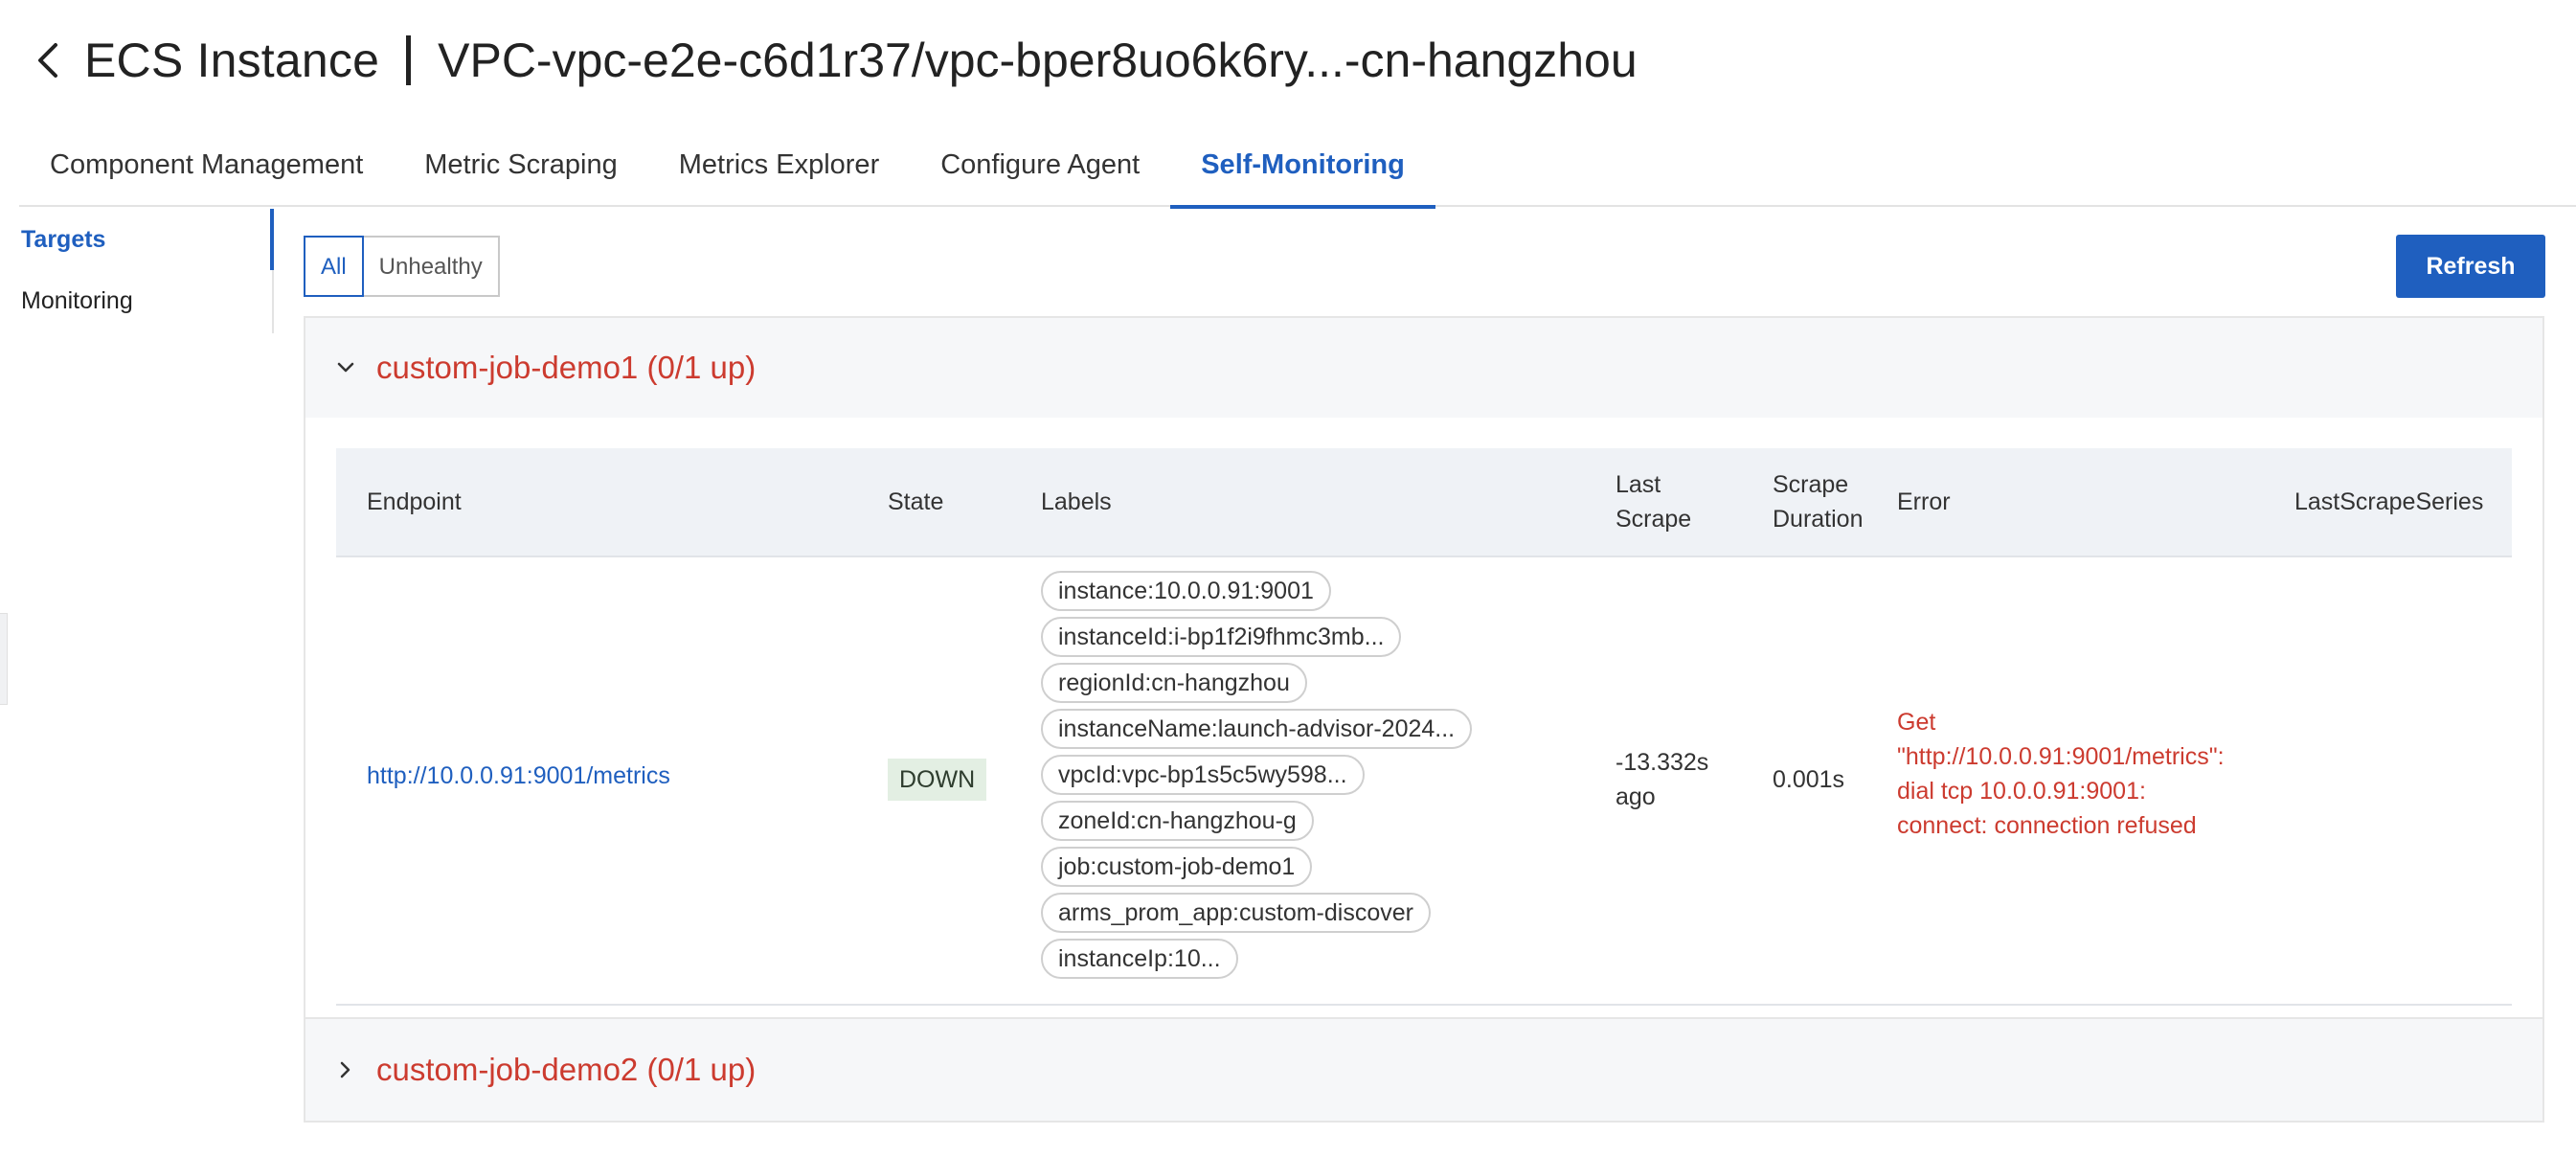 This screenshot has height=1157, width=2576. I want to click on column-header-last-scrape-series: LastScrapeSeries, so click(2389, 501).